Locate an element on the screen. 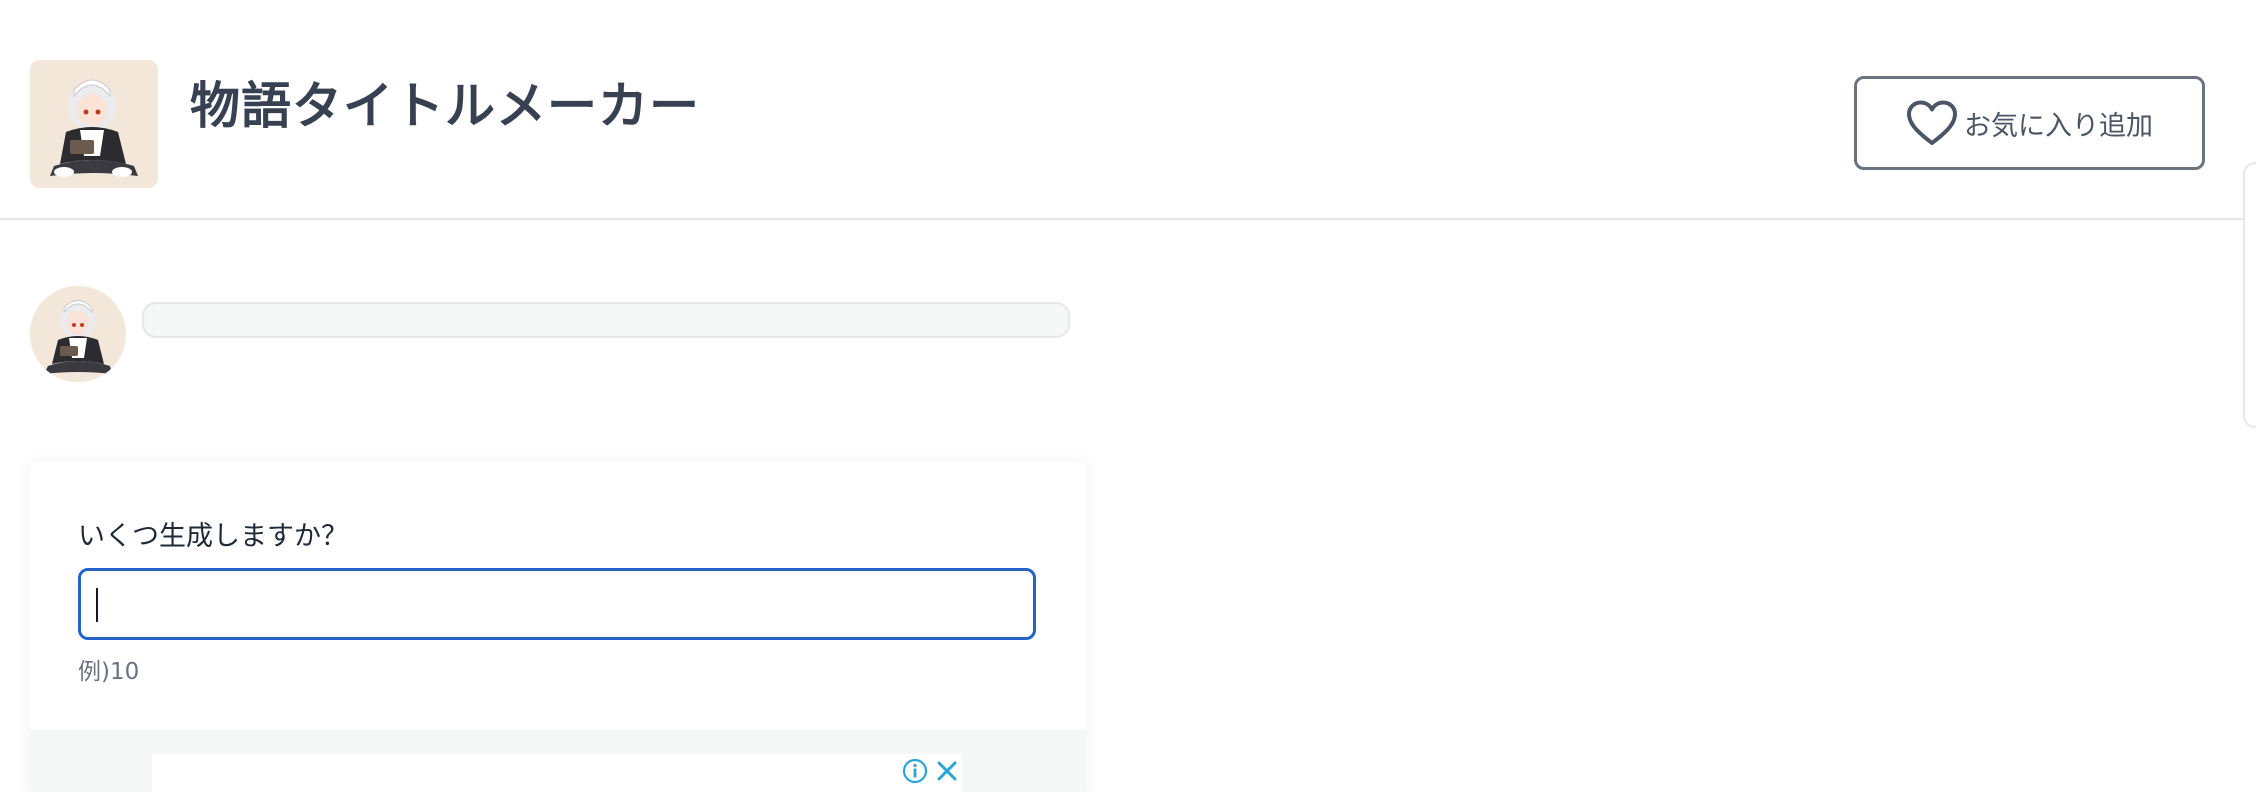 The image size is (2256, 792). maid-character-avatar is located at coordinates (78, 334).